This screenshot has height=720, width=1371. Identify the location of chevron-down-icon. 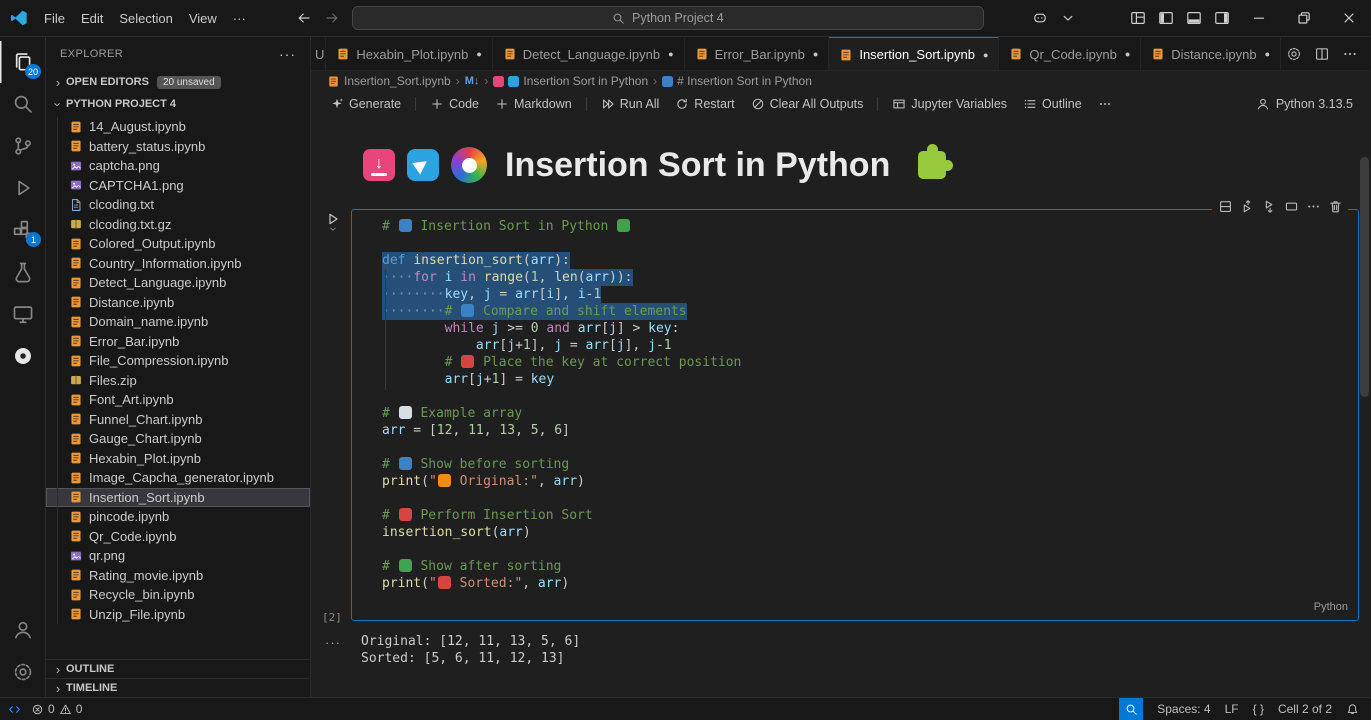
(1068, 18).